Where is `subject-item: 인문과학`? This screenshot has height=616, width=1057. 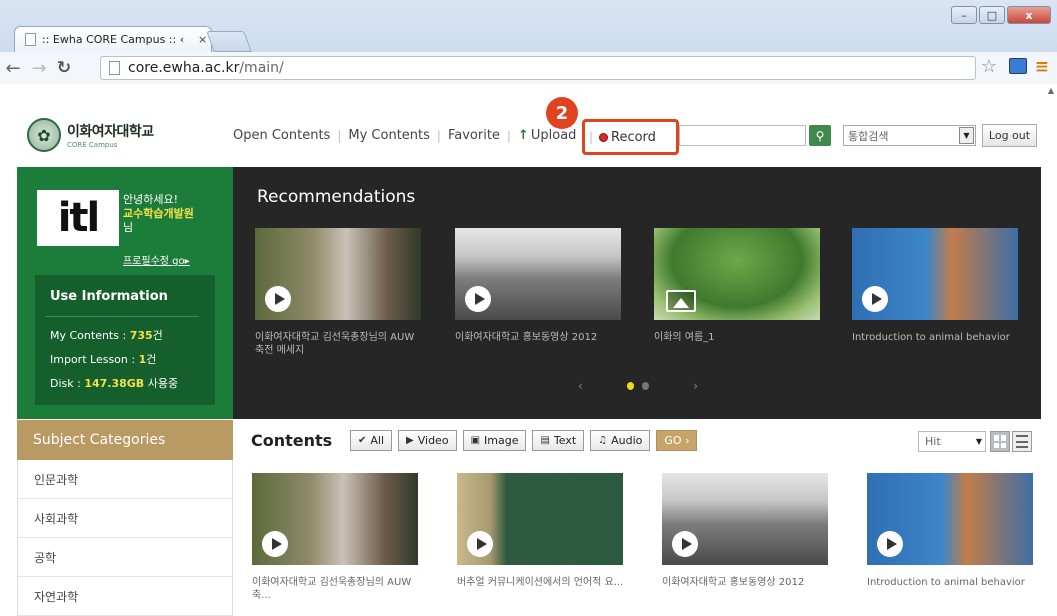
subject-item: 인문과학 is located at coordinates (125, 479).